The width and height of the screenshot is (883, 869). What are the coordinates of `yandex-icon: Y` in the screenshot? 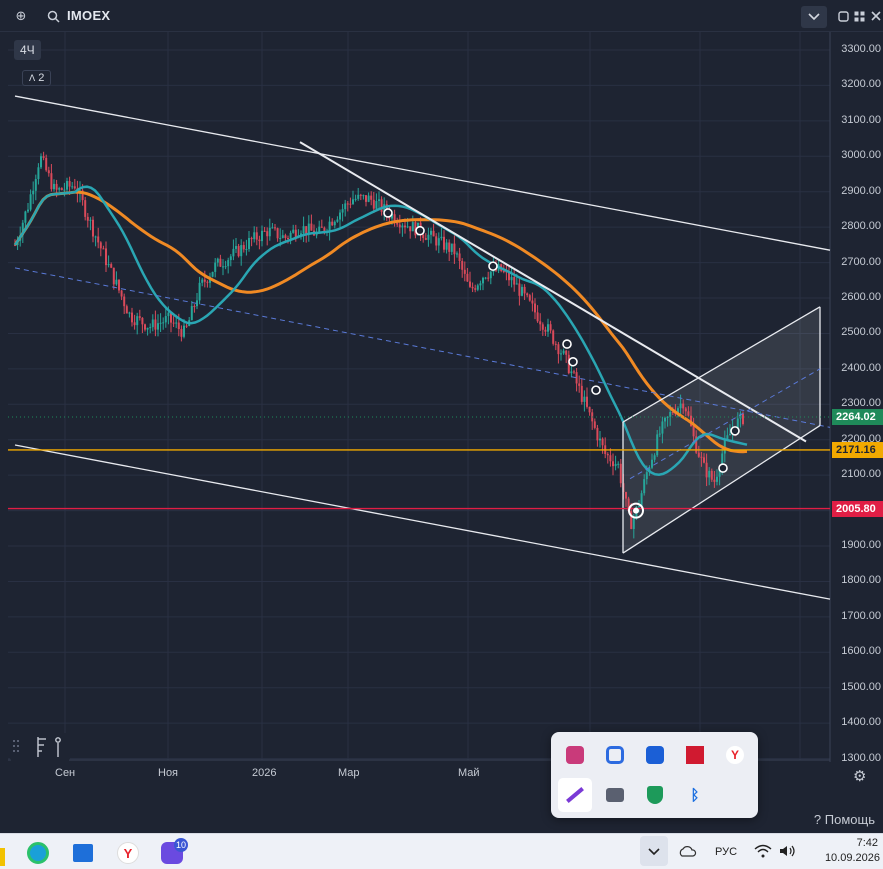 It's located at (735, 755).